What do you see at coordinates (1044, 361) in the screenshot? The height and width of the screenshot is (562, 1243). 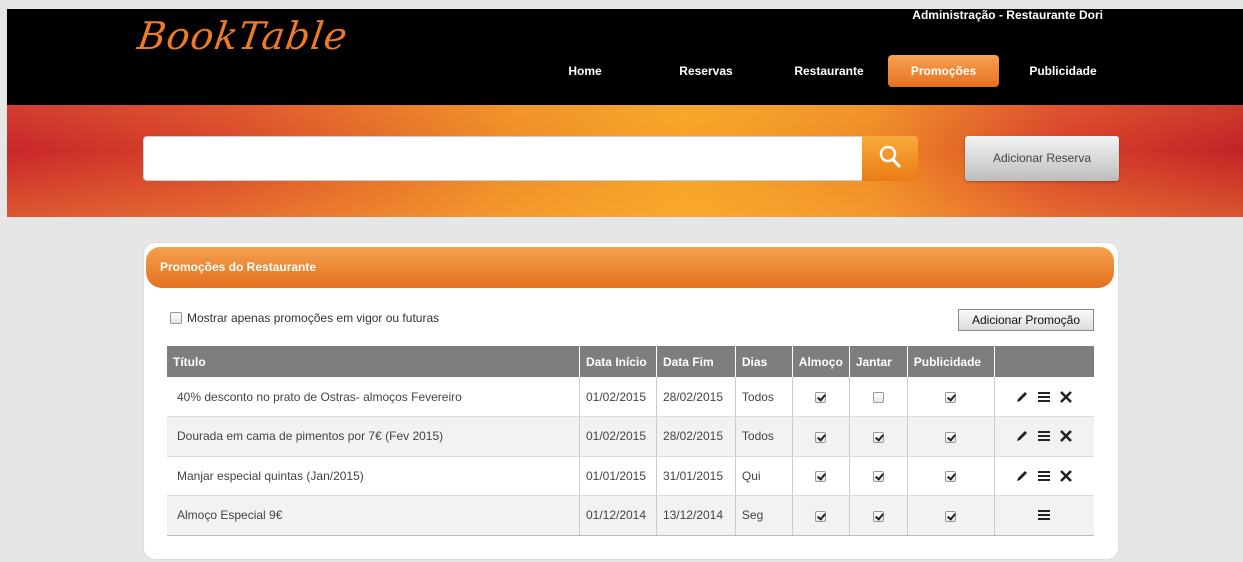 I see `col-actions` at bounding box center [1044, 361].